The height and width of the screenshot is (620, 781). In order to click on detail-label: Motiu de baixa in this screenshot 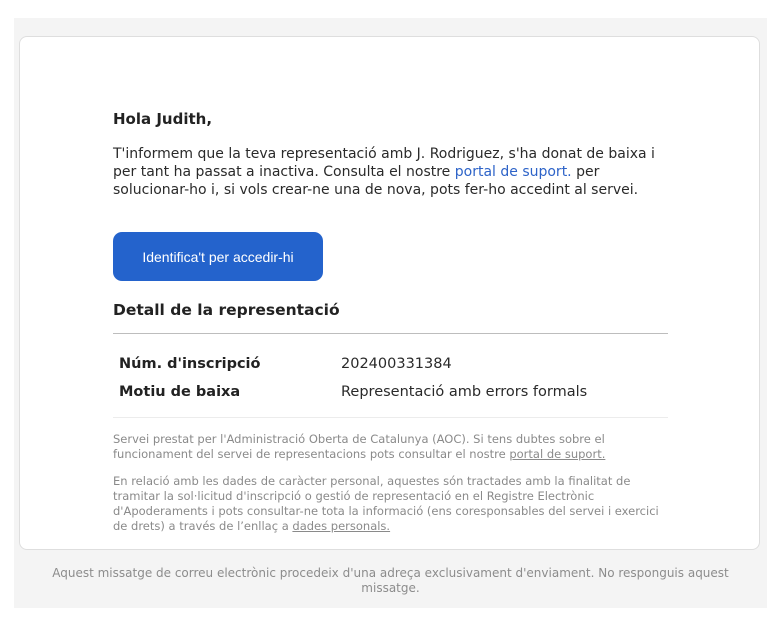, I will do `click(180, 392)`.